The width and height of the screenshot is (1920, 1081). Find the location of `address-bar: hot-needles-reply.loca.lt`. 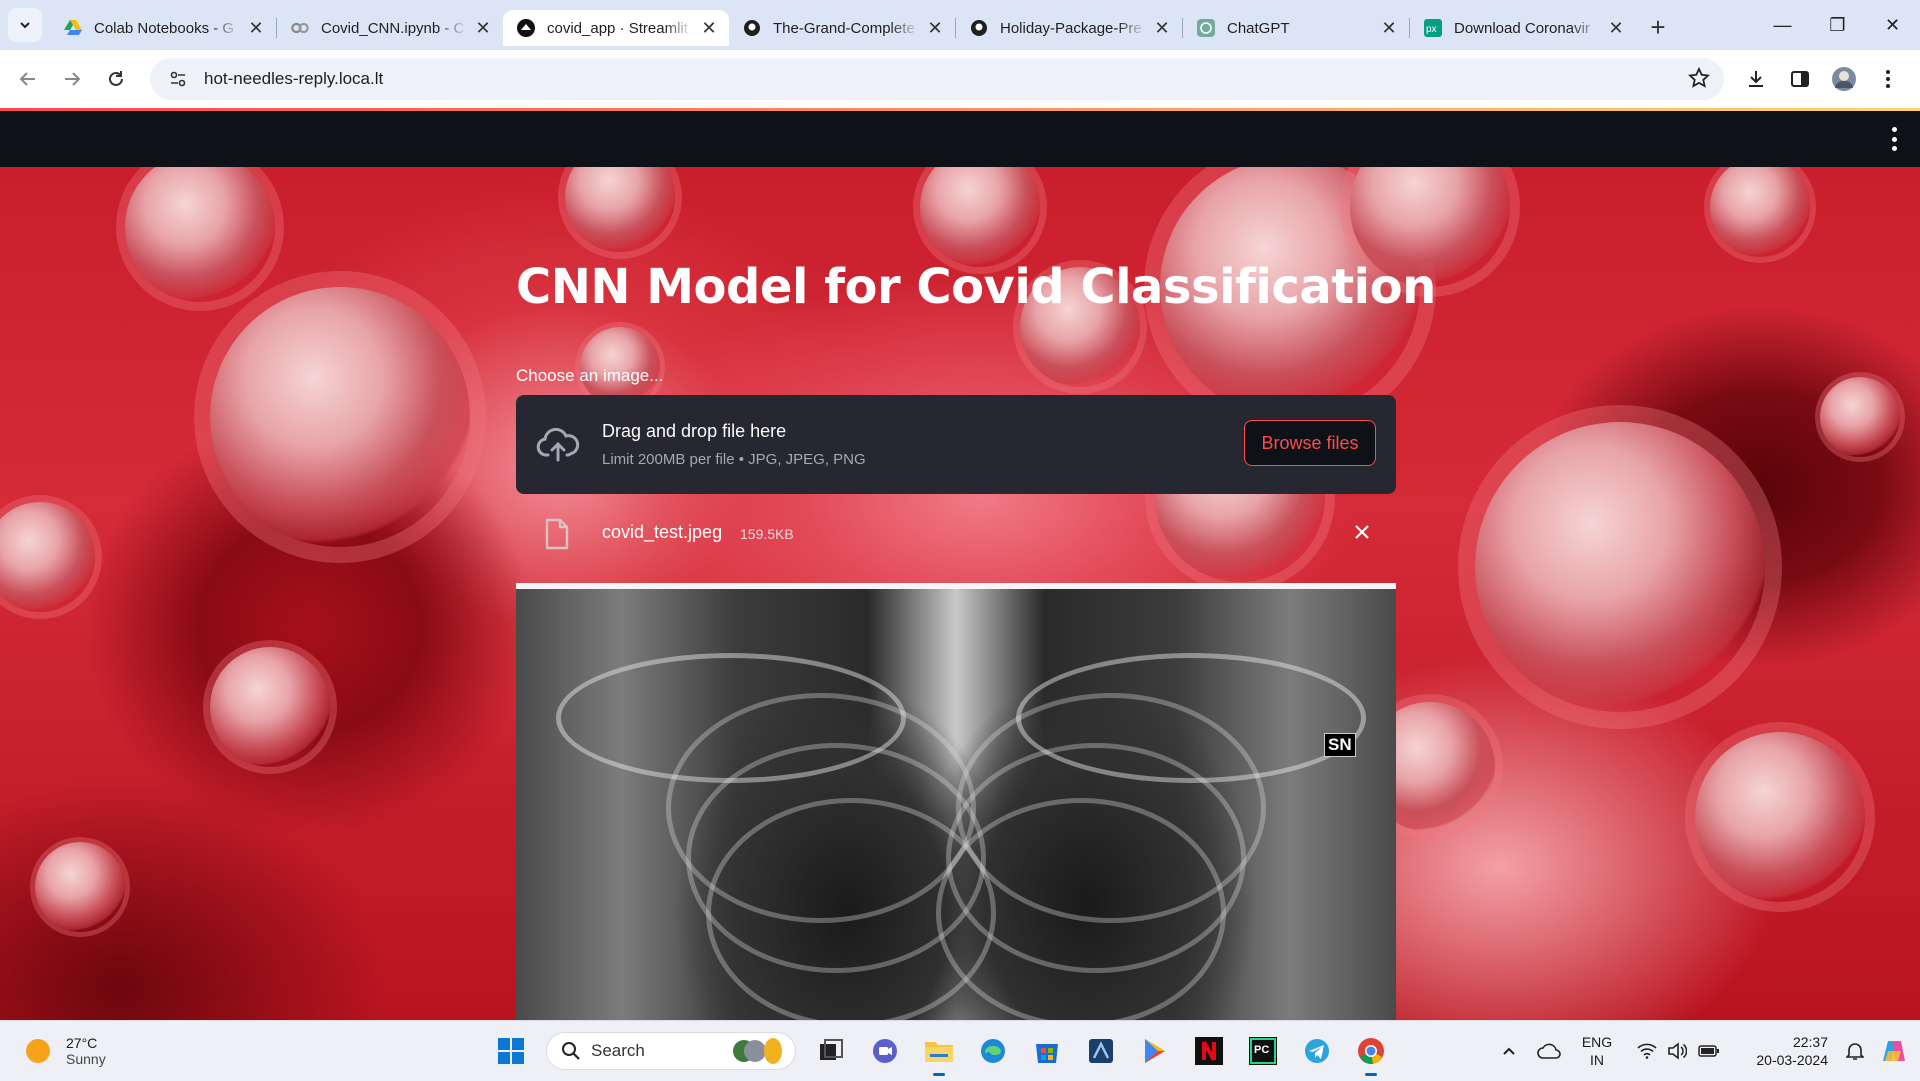

address-bar: hot-needles-reply.loca.lt is located at coordinates (937, 79).